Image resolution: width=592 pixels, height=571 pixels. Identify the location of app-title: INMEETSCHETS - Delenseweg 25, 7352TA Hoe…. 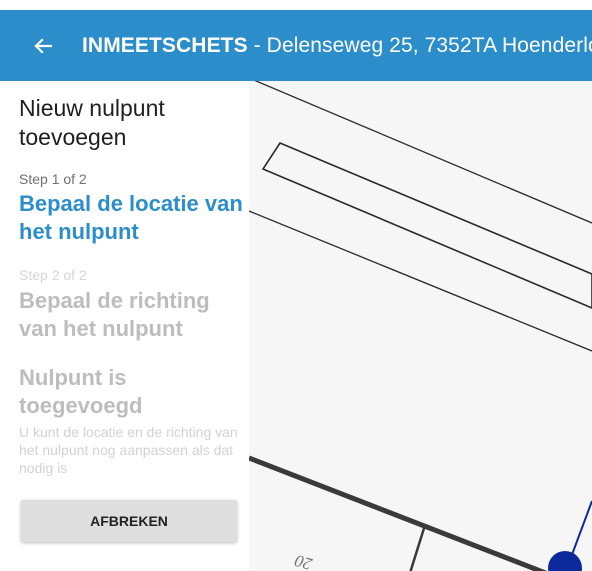
(337, 46).